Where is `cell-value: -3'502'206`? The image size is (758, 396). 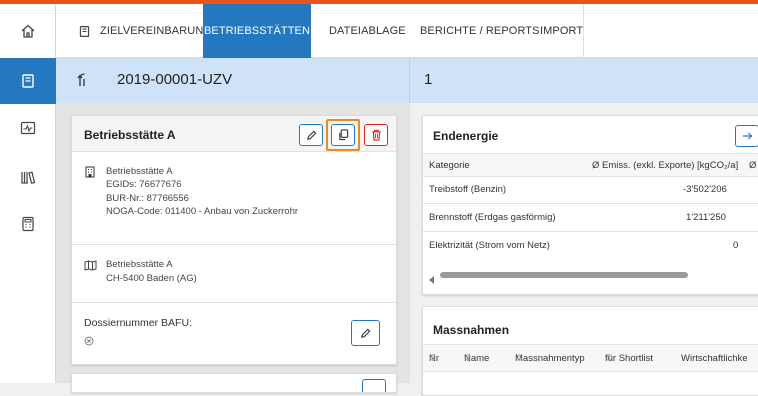
cell-value: -3'502'206 is located at coordinates (705, 189).